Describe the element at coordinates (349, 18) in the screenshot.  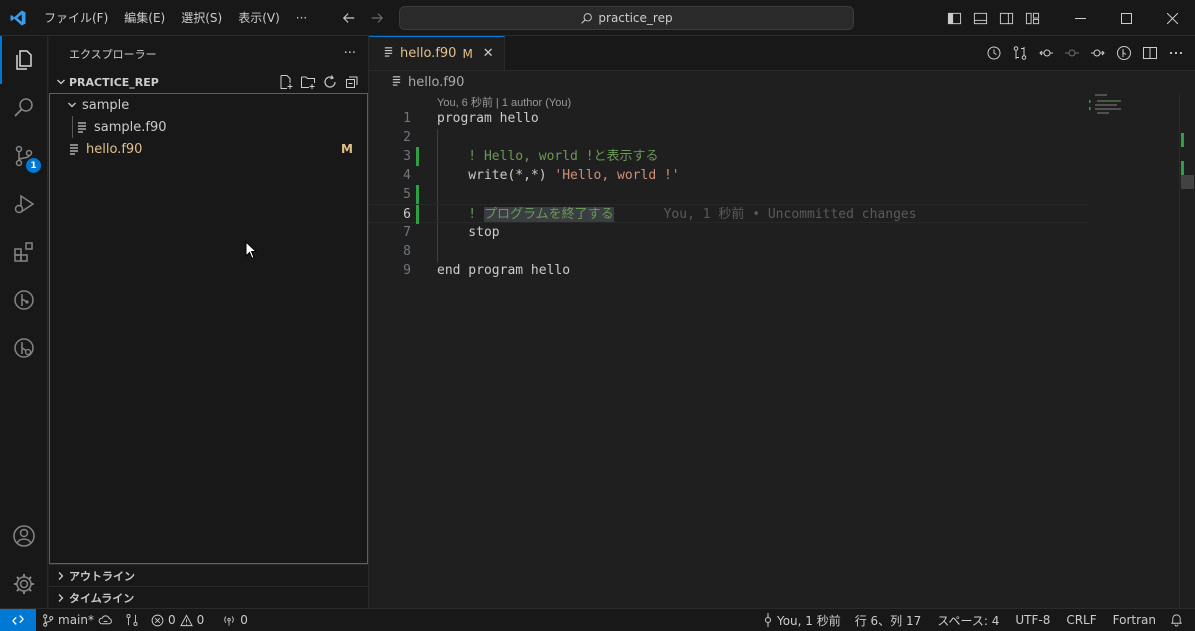
I see `back-arrow-icon` at that location.